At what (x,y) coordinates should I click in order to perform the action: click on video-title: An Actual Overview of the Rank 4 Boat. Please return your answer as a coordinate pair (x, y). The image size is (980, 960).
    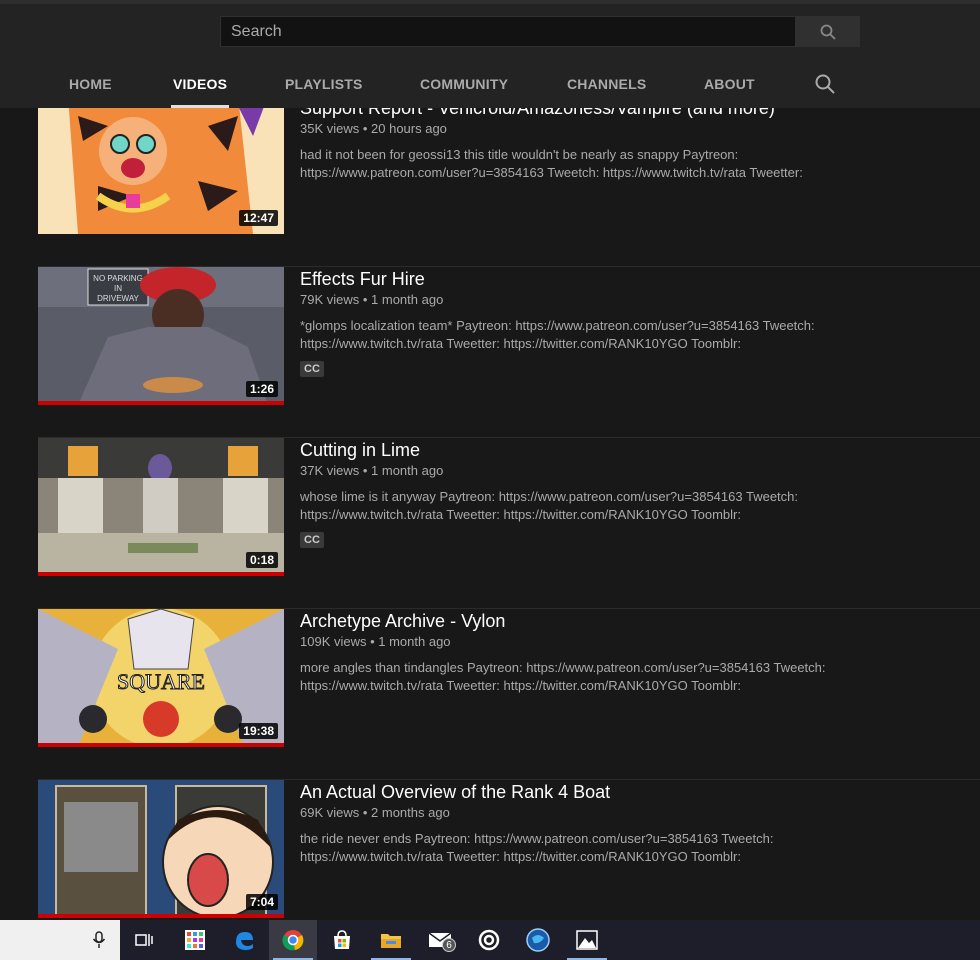
    Looking at the image, I should click on (455, 792).